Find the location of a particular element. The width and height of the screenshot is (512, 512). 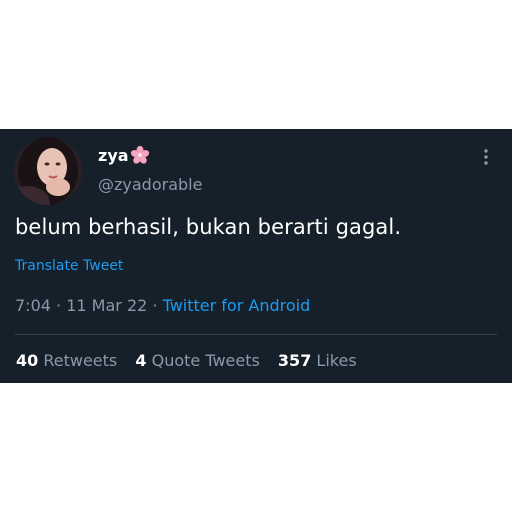

retweets-stat: 40 Retweets is located at coordinates (66, 360).